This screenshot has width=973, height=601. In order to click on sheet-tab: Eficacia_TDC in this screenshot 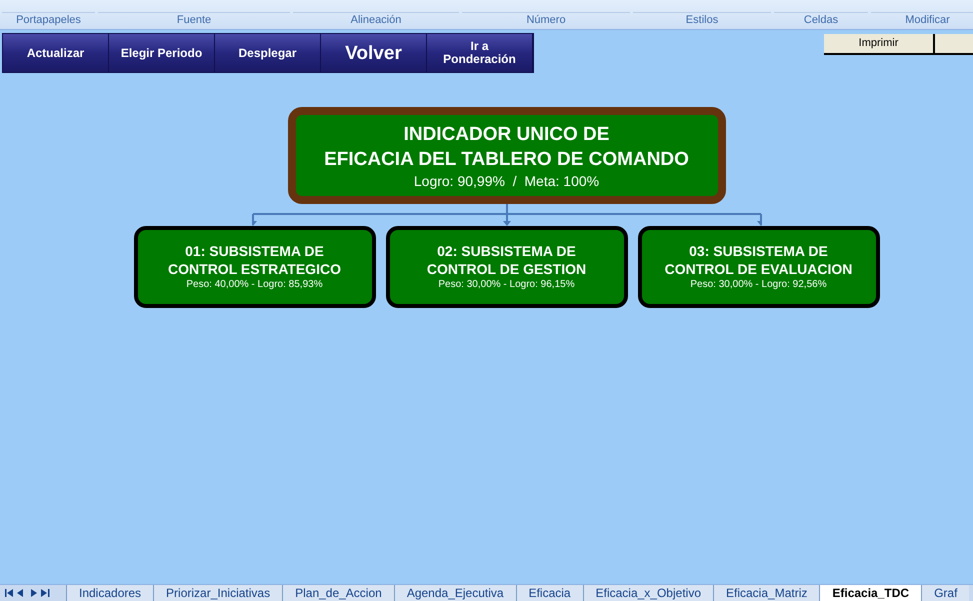, I will do `click(870, 593)`.